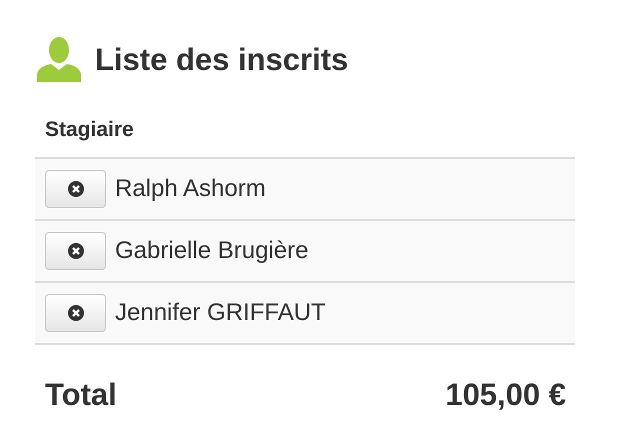 The width and height of the screenshot is (618, 438). What do you see at coordinates (89, 129) in the screenshot?
I see `column-header: Stagiaire` at bounding box center [89, 129].